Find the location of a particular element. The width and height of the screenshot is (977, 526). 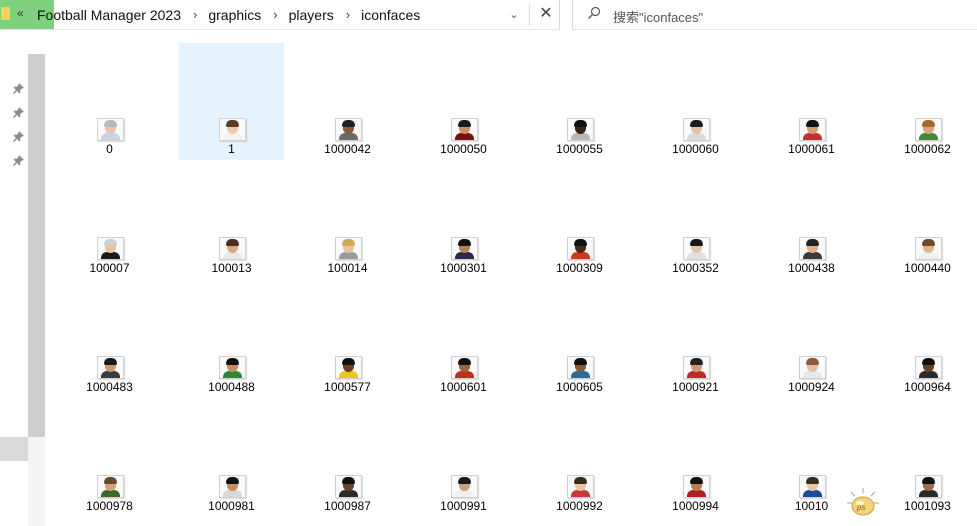

nav-selected-item is located at coordinates (14, 449).